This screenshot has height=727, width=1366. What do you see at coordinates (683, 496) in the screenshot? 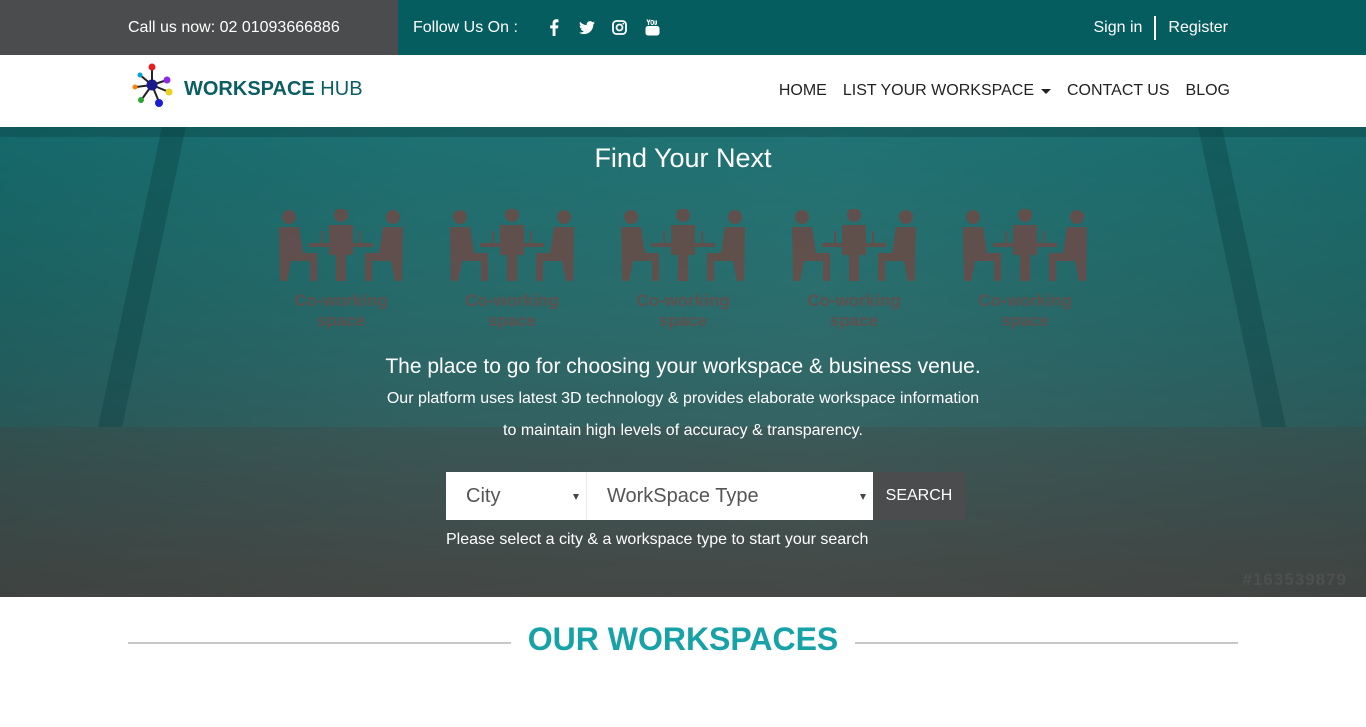
I see `workspace-type-select-value: WorkSpace Type` at bounding box center [683, 496].